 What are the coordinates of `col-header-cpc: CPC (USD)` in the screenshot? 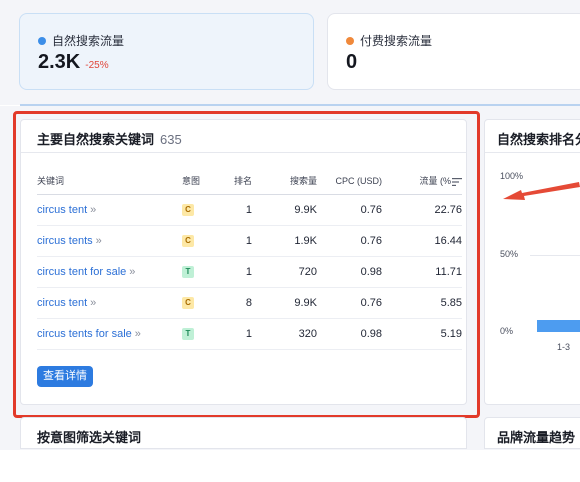 It's located at (349, 181).